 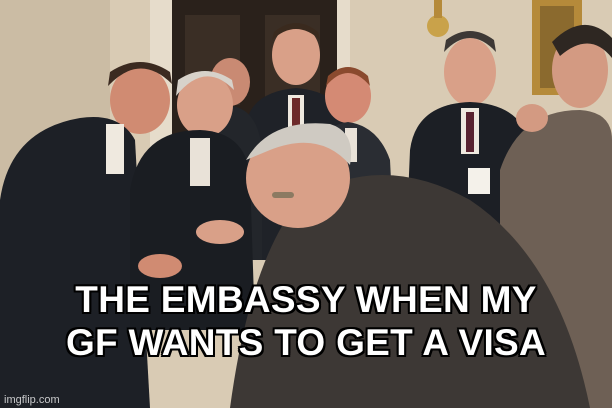 I want to click on caption-line-1: THE EMBASSY WHEN MY, so click(x=306, y=299).